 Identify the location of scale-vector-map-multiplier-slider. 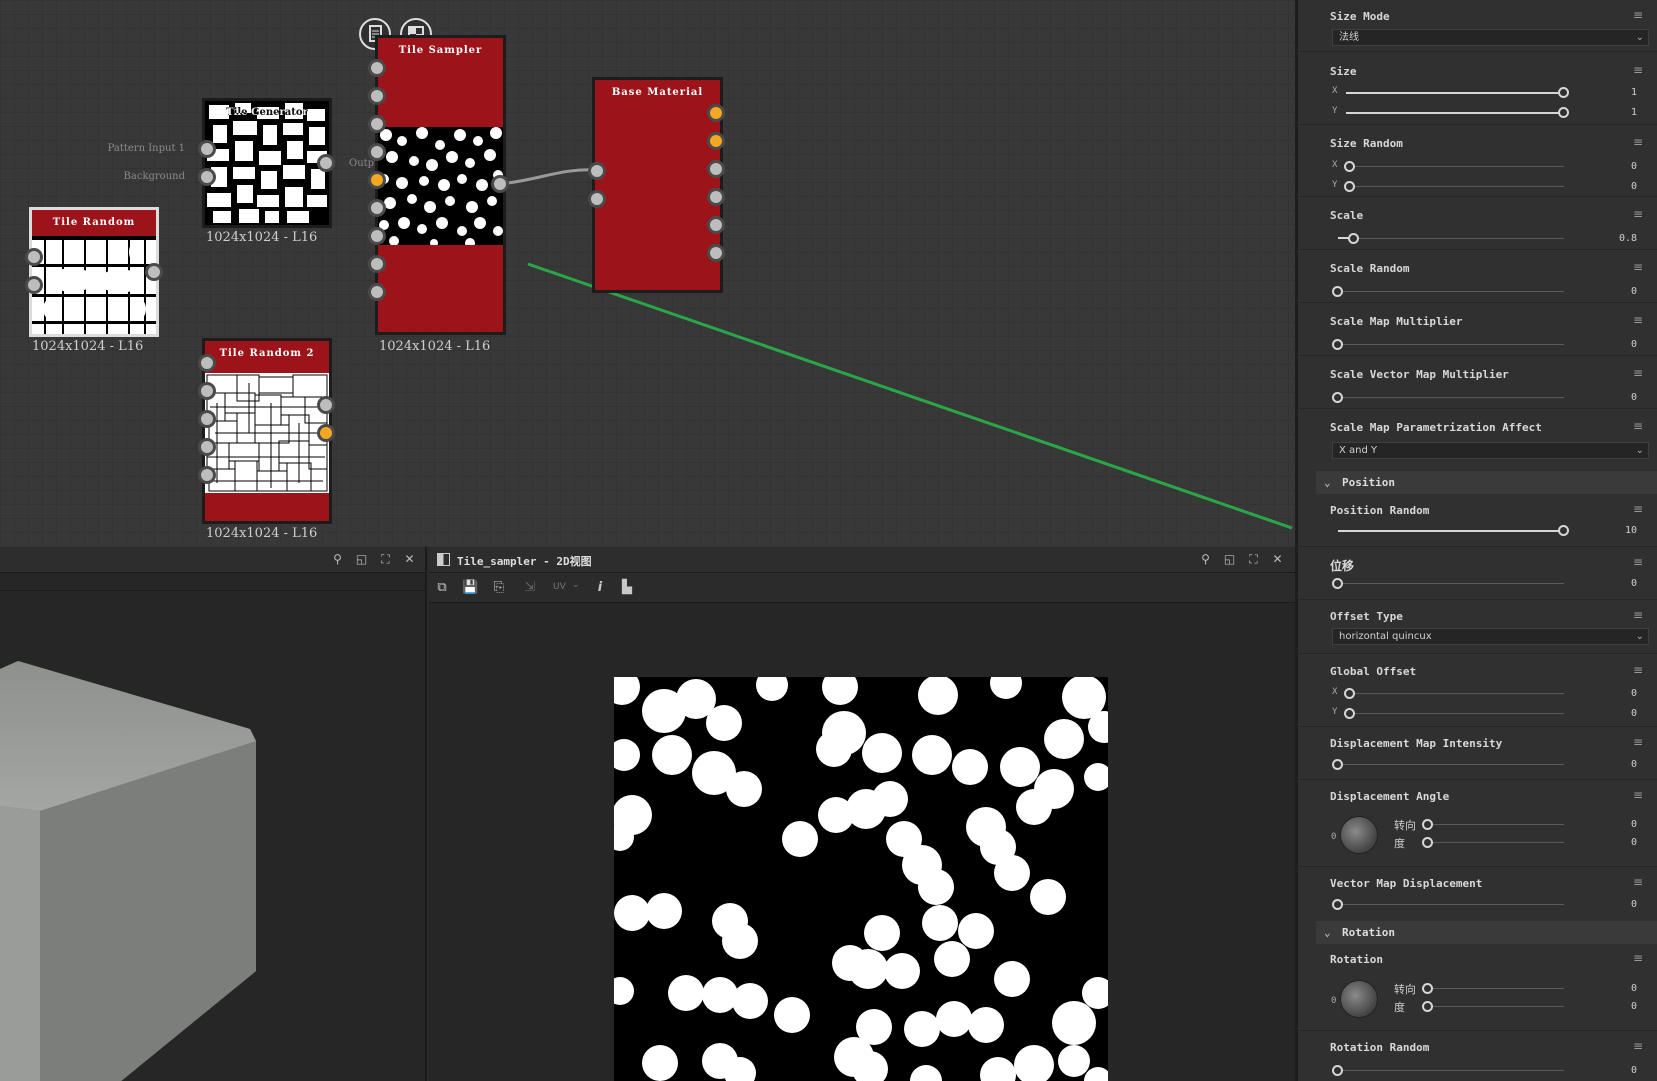
(1451, 397).